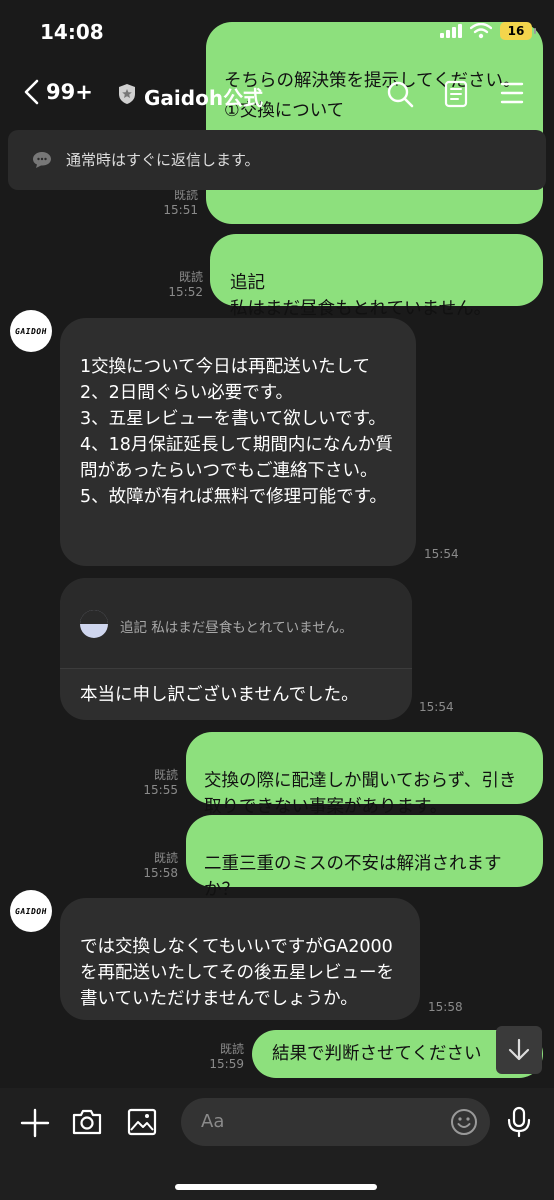 The height and width of the screenshot is (1200, 554). I want to click on message-meta: 既読 15:58, so click(154, 866).